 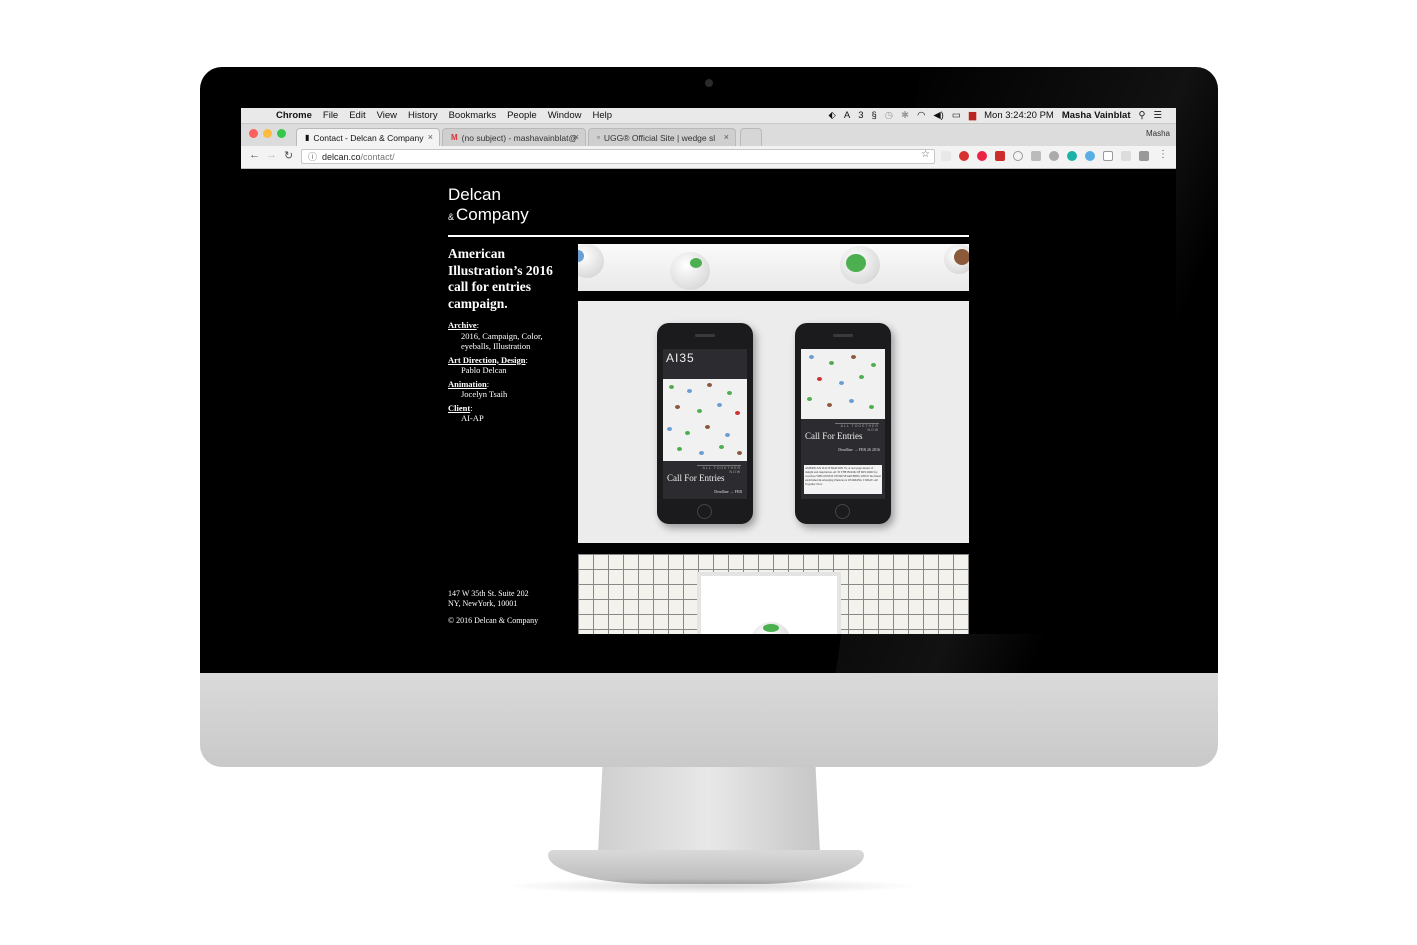 What do you see at coordinates (696, 478) in the screenshot?
I see `call-for-entries: Call For Entries` at bounding box center [696, 478].